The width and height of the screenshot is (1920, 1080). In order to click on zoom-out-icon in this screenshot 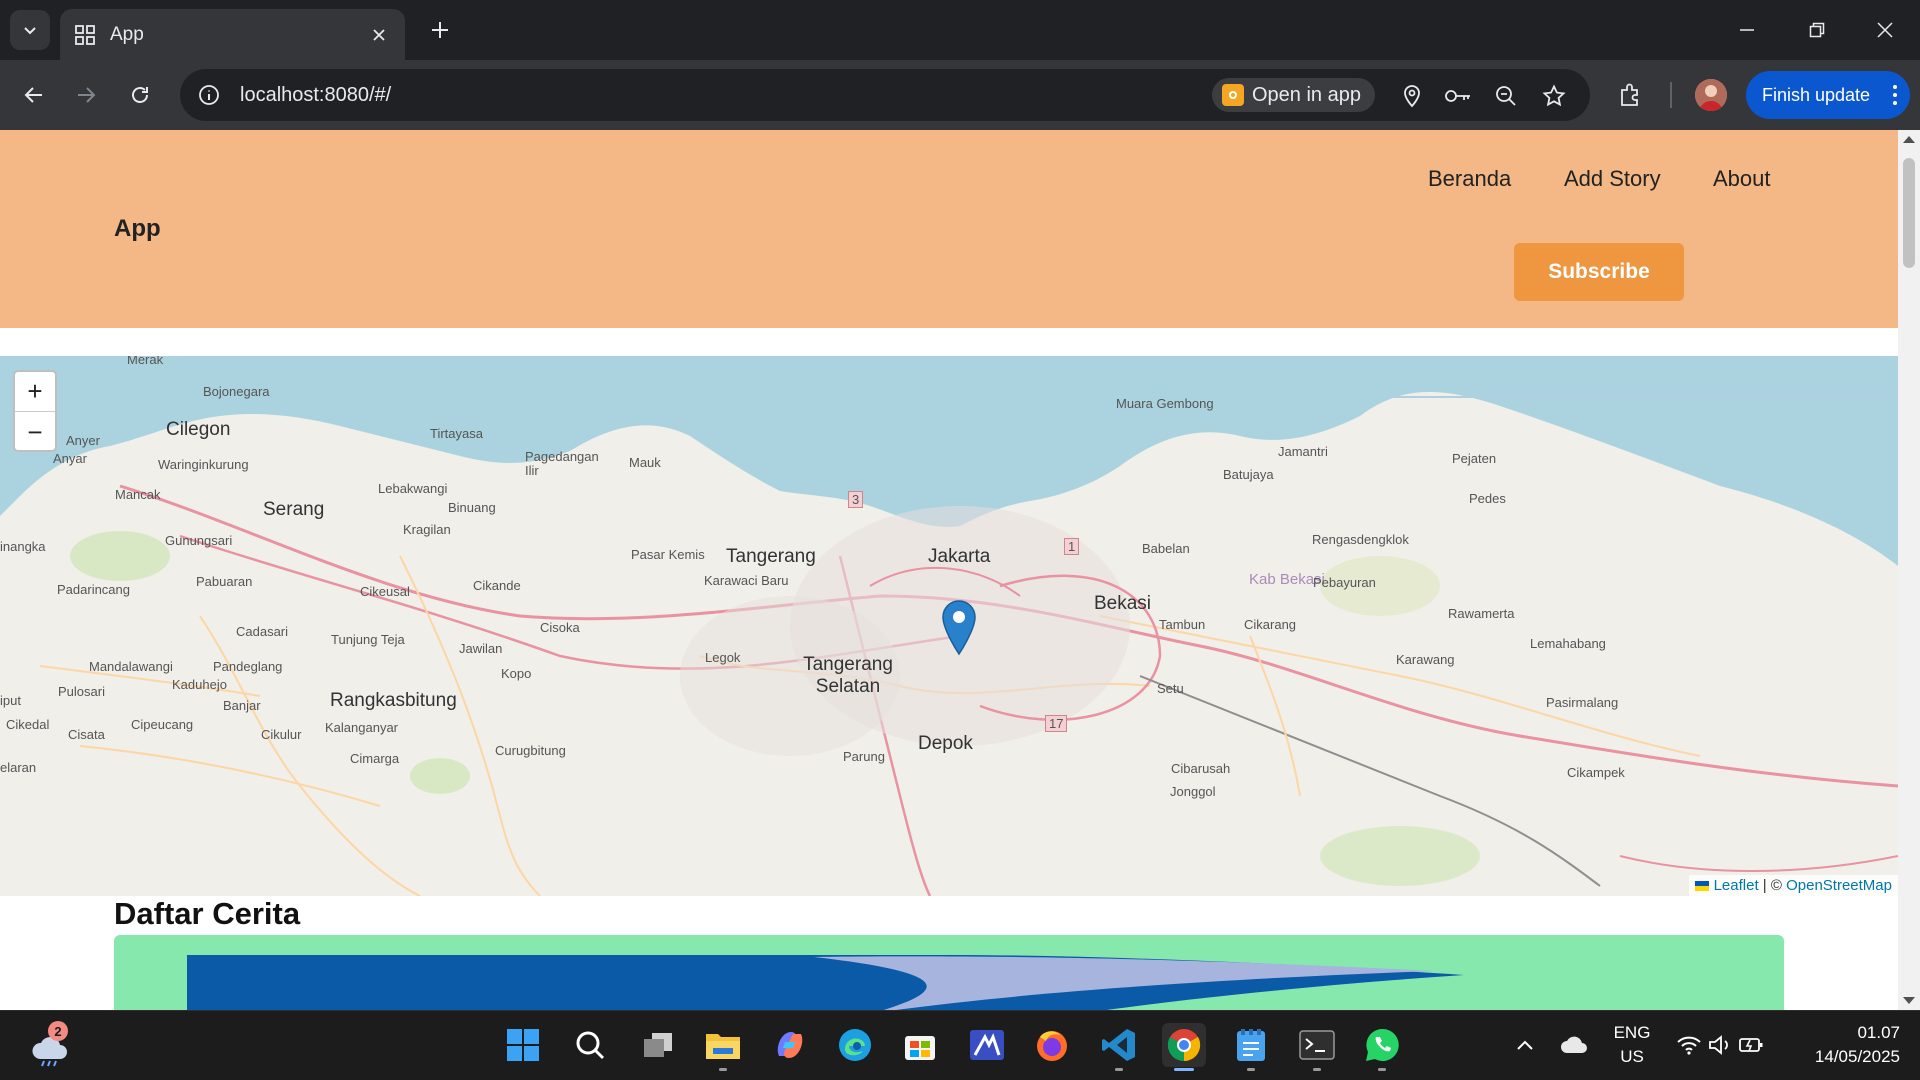, I will do `click(1506, 96)`.